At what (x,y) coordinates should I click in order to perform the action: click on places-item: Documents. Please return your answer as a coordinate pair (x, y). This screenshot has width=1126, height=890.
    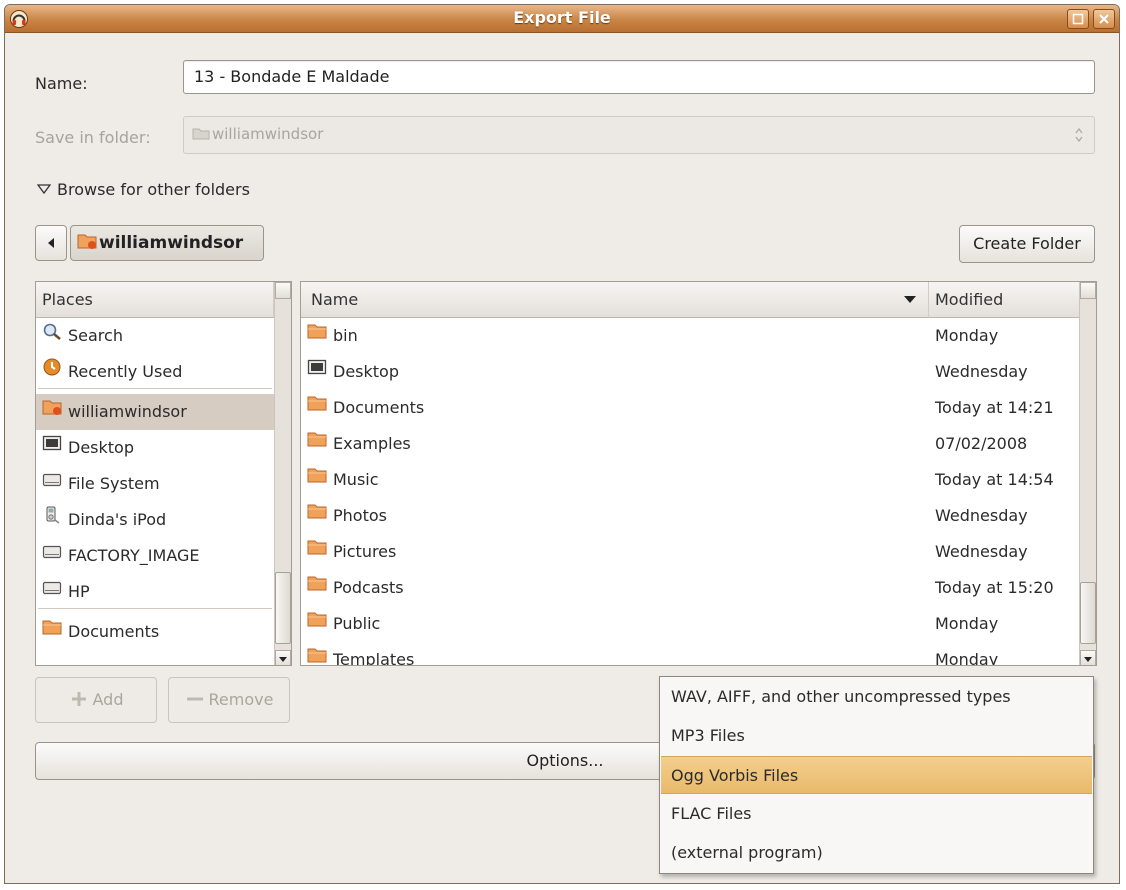
    Looking at the image, I should click on (155, 632).